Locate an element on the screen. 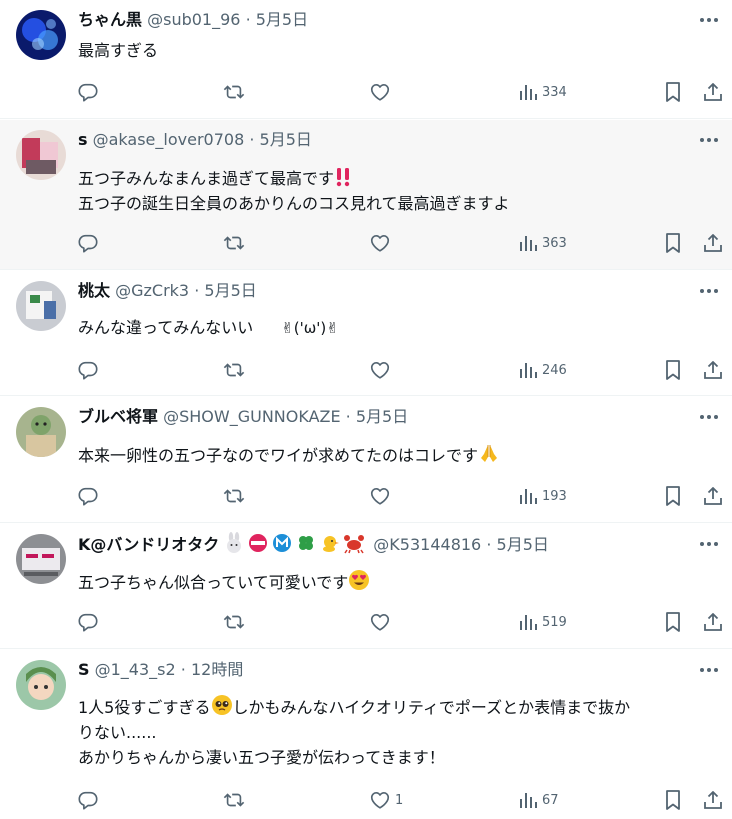 This screenshot has width=732, height=819. timestamp: 12時間 is located at coordinates (217, 669).